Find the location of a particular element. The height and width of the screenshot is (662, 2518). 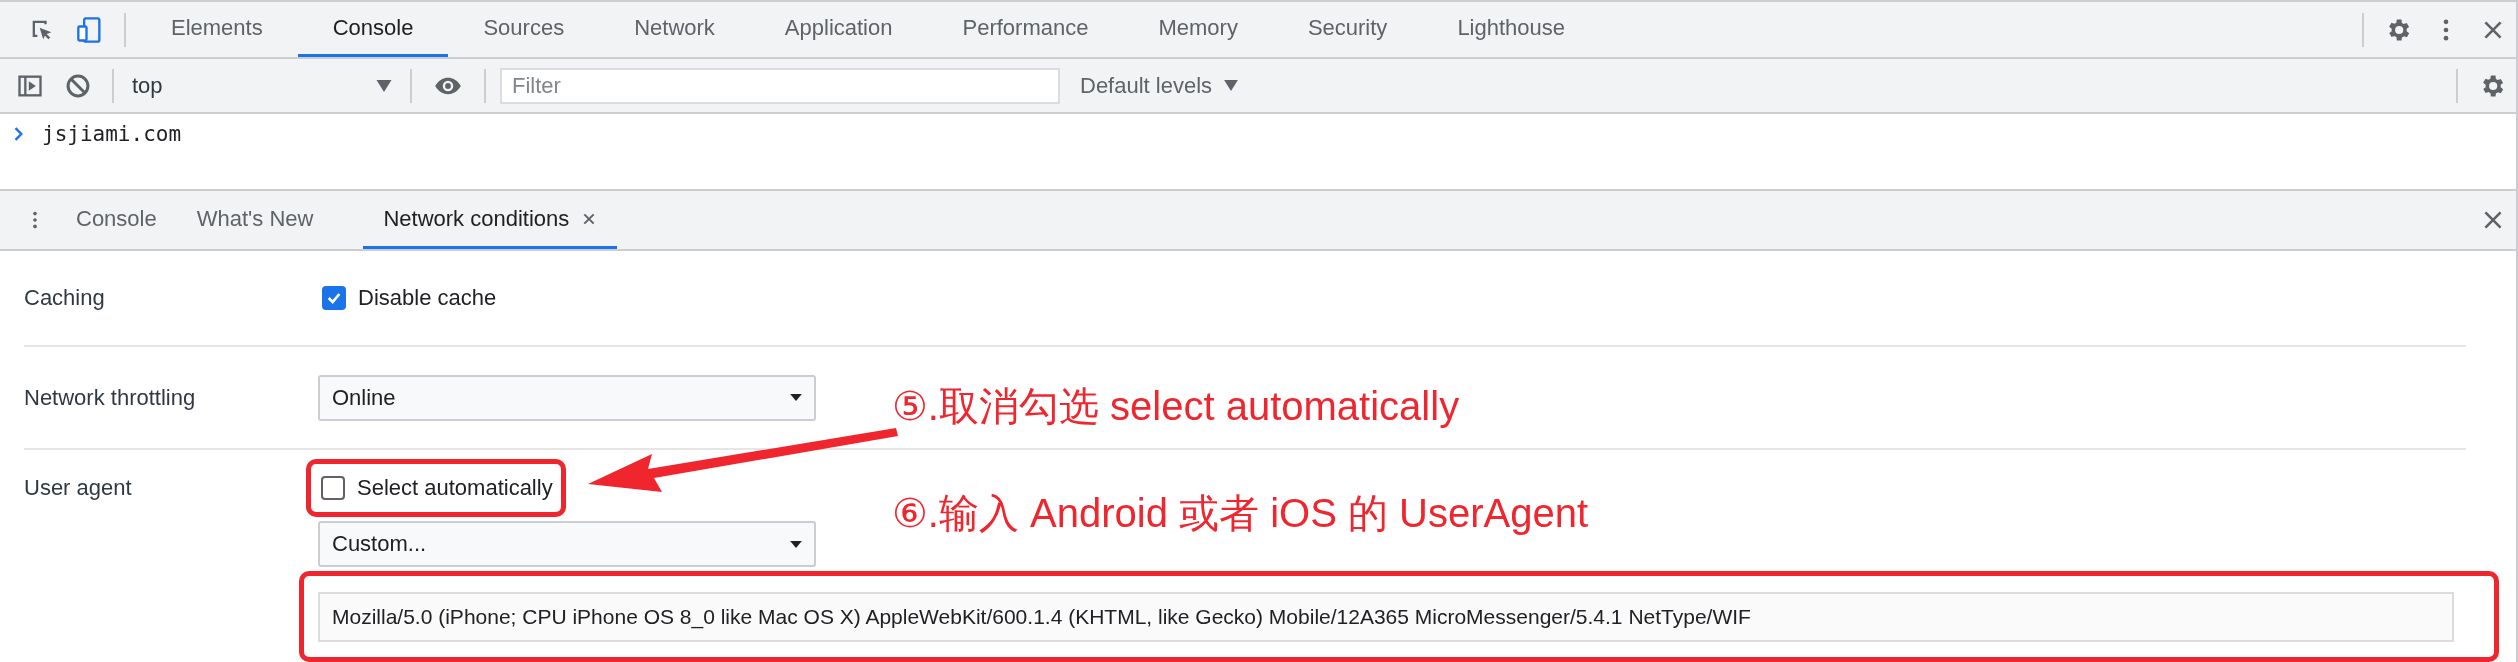

panel-tab: Sources is located at coordinates (524, 29).